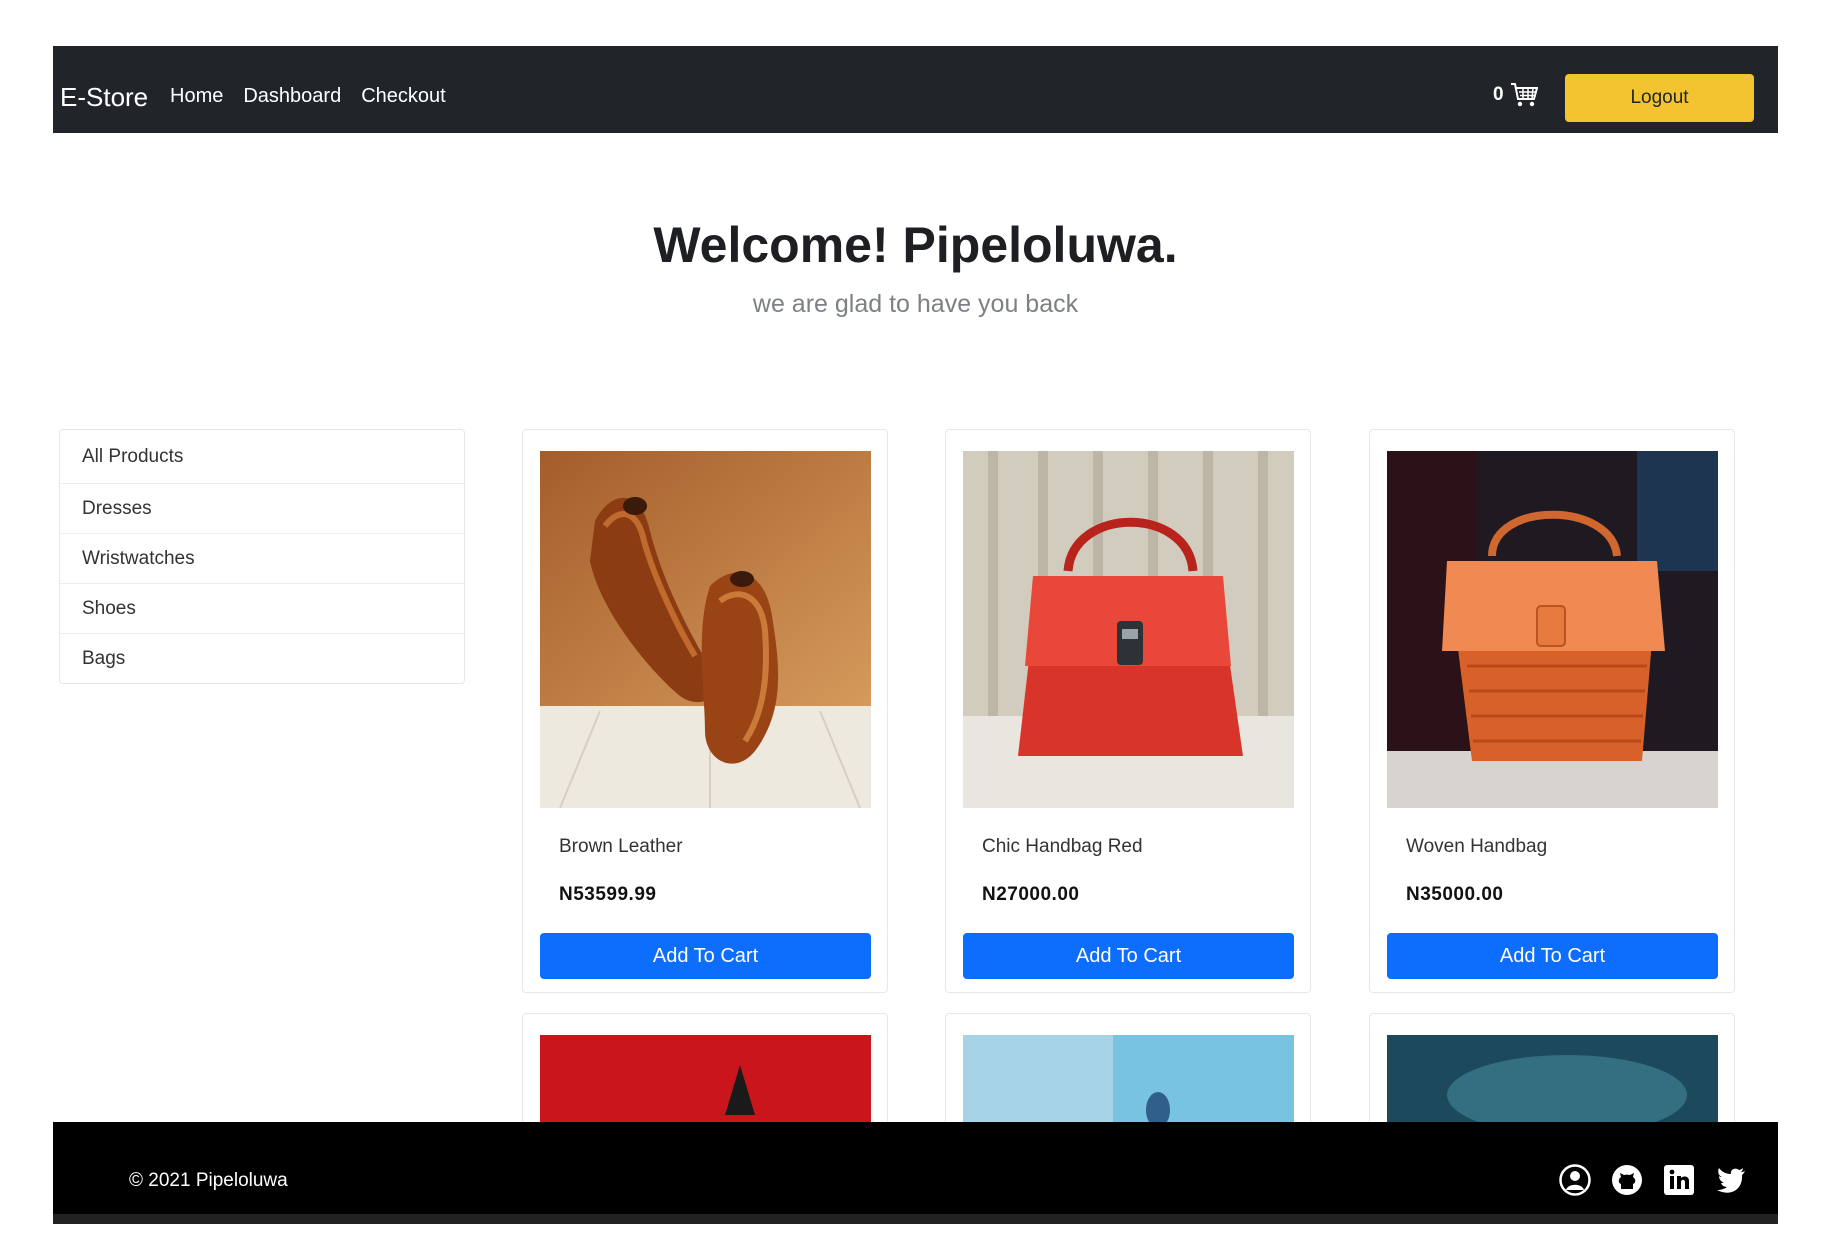 Image resolution: width=1823 pixels, height=1255 pixels. Describe the element at coordinates (1477, 846) in the screenshot. I see `product-name: Woven Handbag` at that location.